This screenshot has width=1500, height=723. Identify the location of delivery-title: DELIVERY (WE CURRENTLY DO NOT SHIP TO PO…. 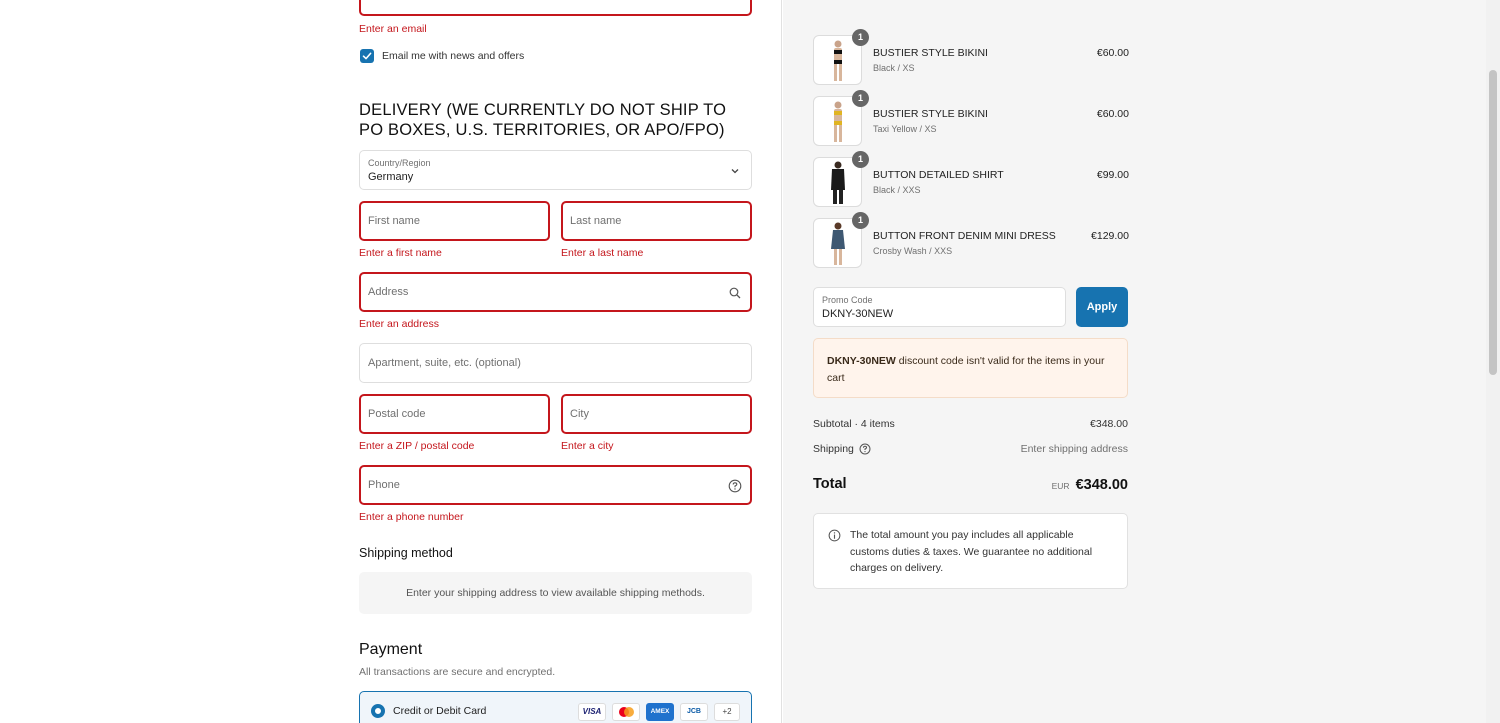
(543, 120).